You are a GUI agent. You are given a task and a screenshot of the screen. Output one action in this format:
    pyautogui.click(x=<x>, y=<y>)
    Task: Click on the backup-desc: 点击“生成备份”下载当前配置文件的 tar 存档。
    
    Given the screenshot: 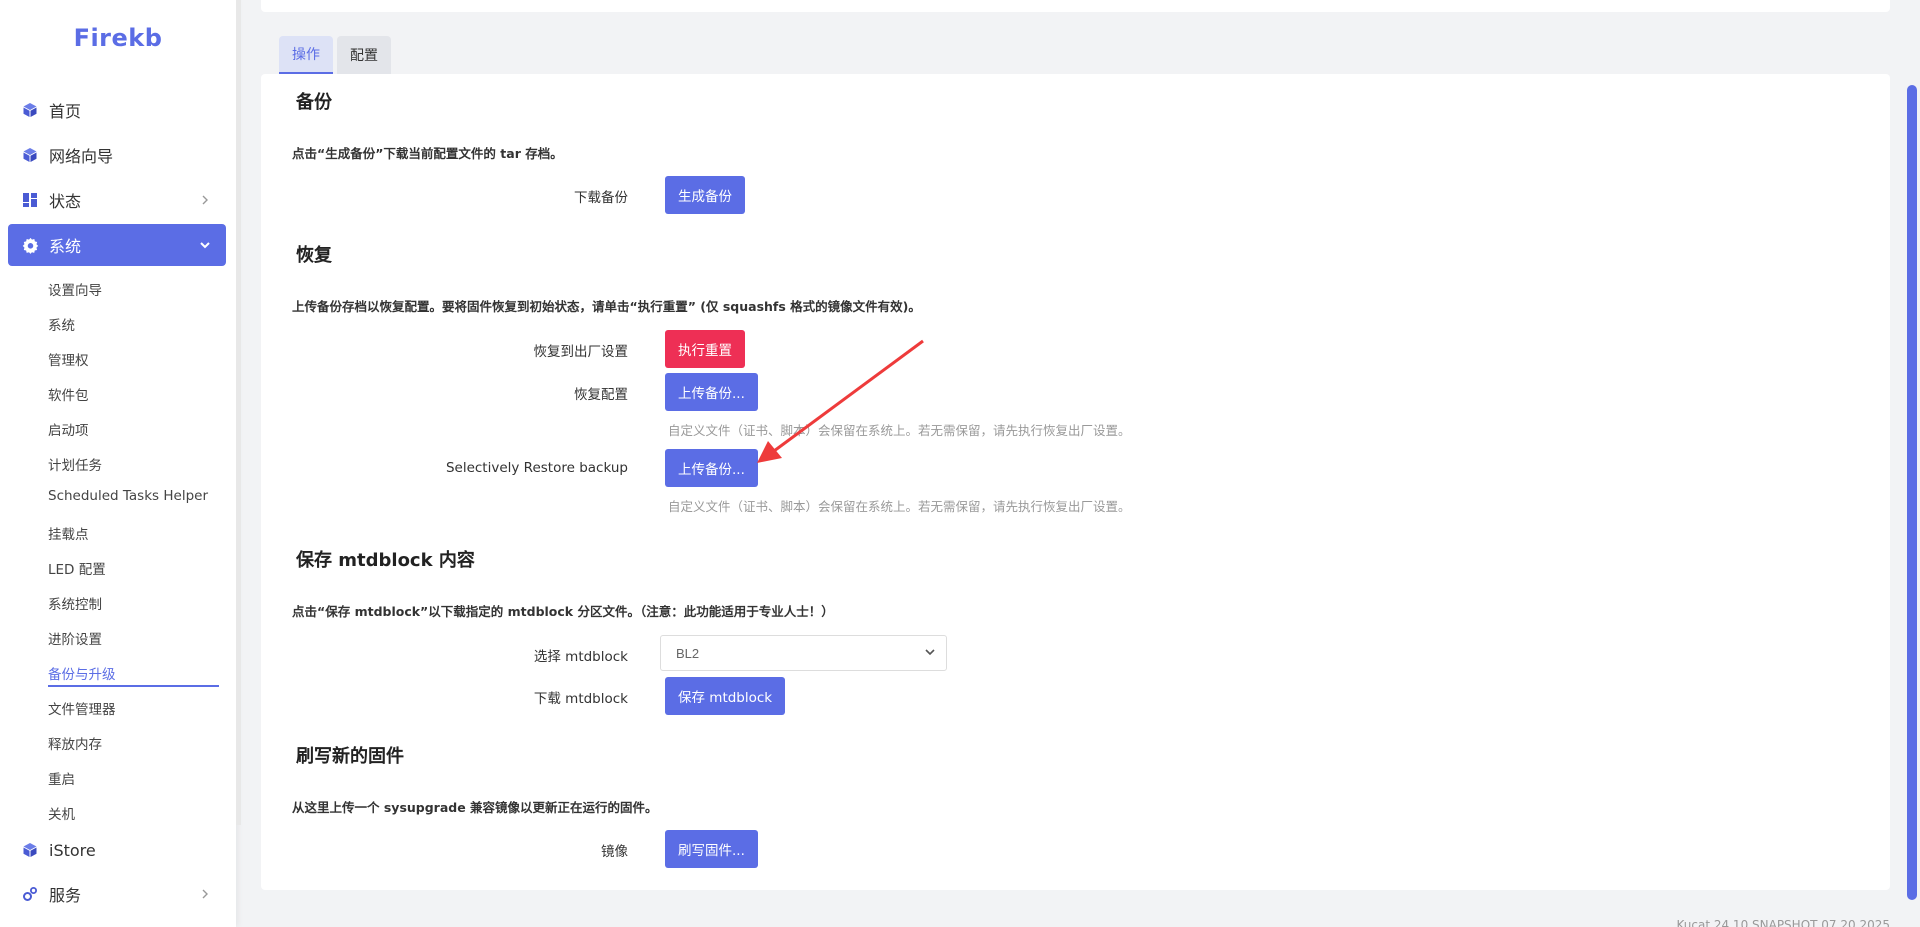 What is the action you would take?
    pyautogui.click(x=427, y=153)
    